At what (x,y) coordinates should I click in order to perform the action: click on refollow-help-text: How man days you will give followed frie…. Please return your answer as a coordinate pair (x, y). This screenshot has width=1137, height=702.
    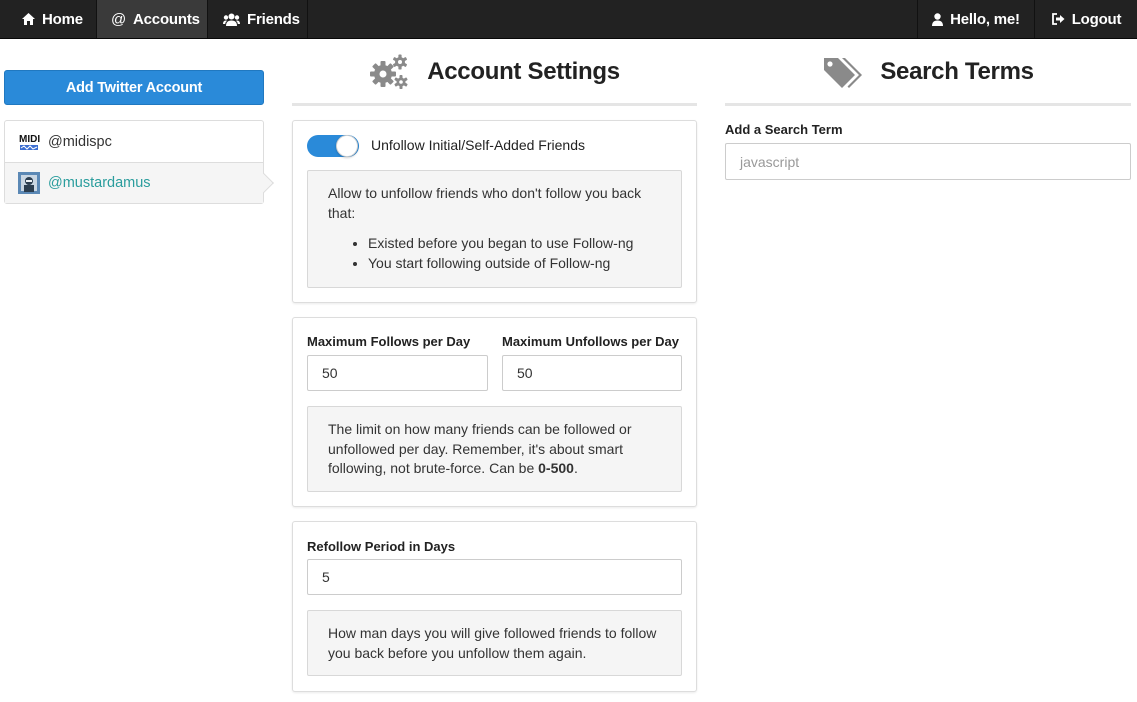
    Looking at the image, I should click on (492, 643).